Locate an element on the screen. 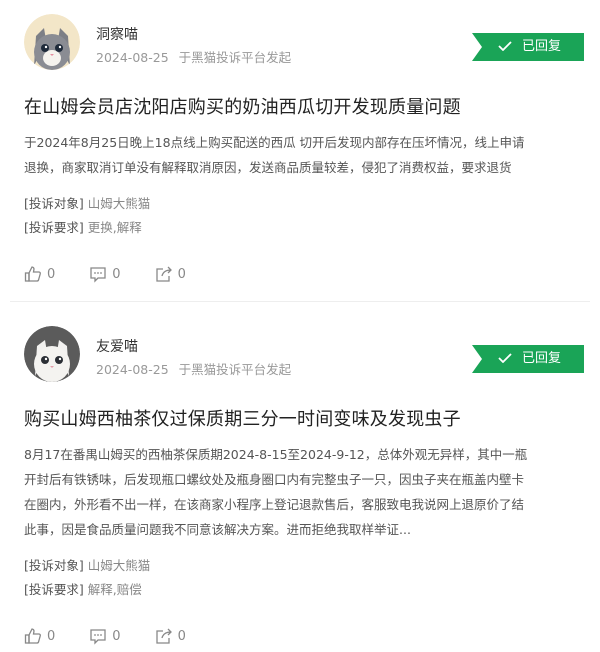 The image size is (600, 652). post-header: 友爱喵 2024-08-25 于黑猫投诉平台发起 已回复 is located at coordinates (304, 344).